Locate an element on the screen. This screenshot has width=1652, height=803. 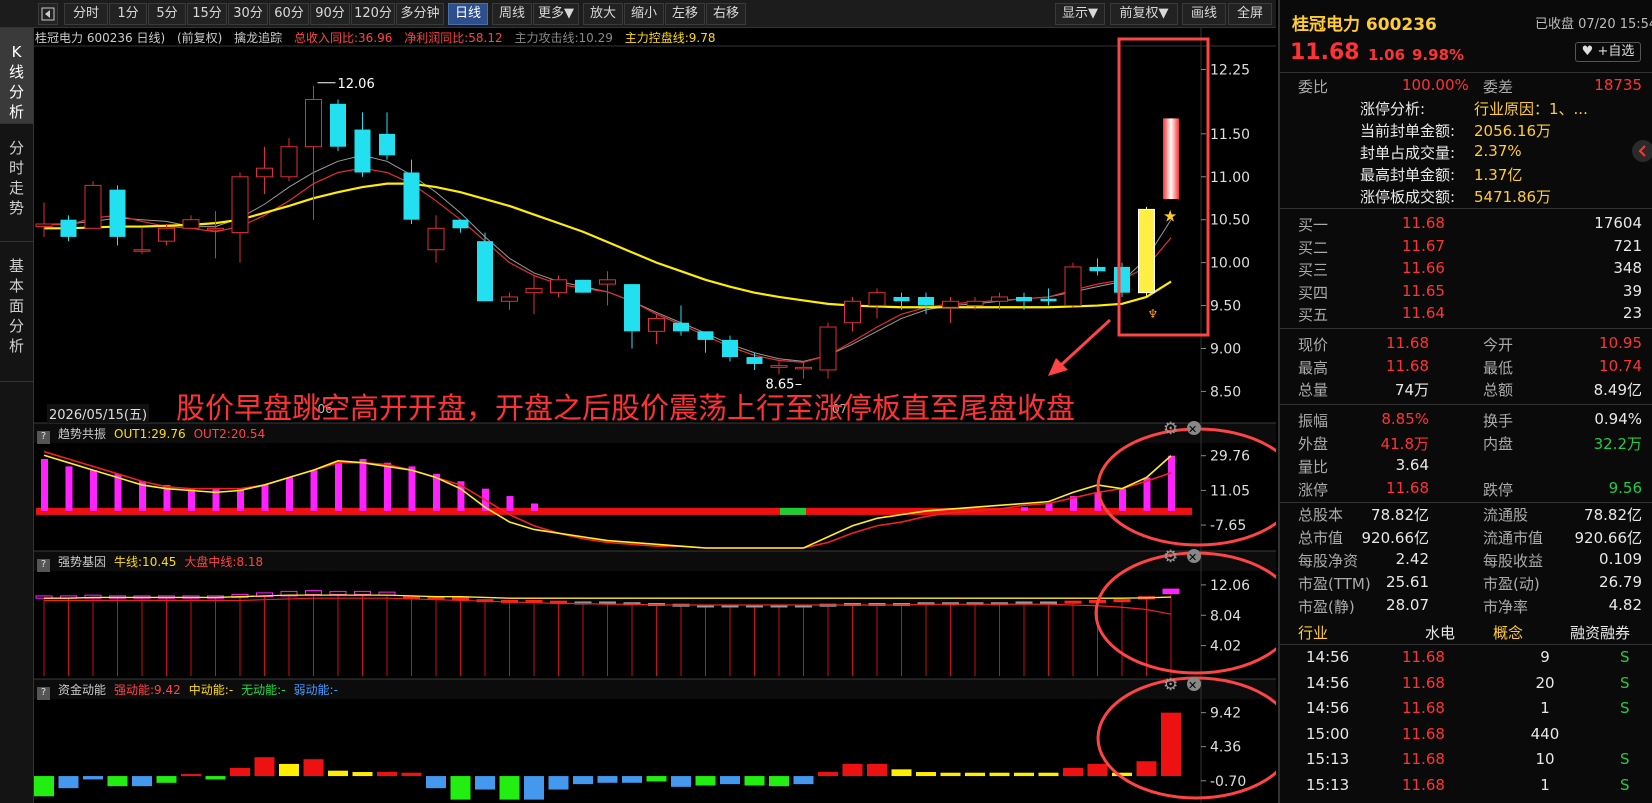
period-button: 周线 is located at coordinates (512, 14).